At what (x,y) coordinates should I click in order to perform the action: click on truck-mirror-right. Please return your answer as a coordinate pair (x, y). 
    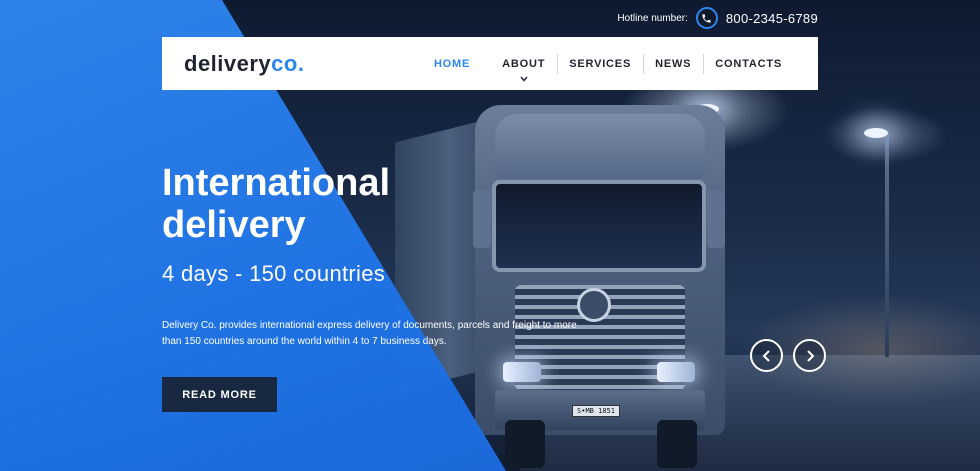
    Looking at the image, I should click on (716, 219).